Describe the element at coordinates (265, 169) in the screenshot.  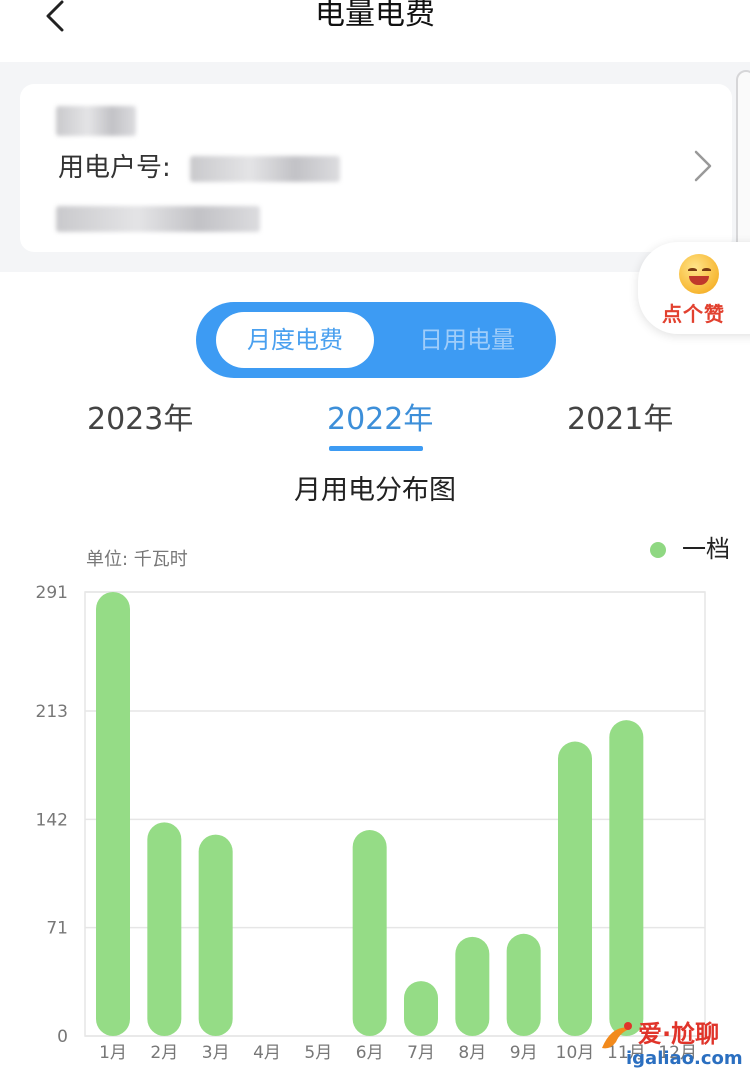
I see `account-number-redacted` at that location.